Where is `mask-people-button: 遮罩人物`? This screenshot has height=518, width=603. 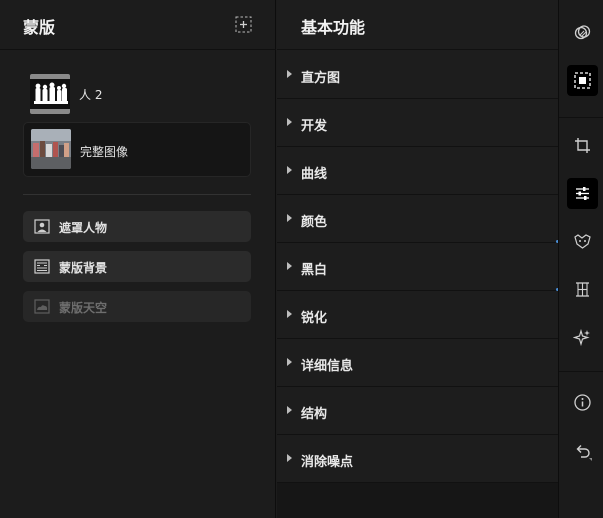
mask-people-button: 遮罩人物 is located at coordinates (137, 226).